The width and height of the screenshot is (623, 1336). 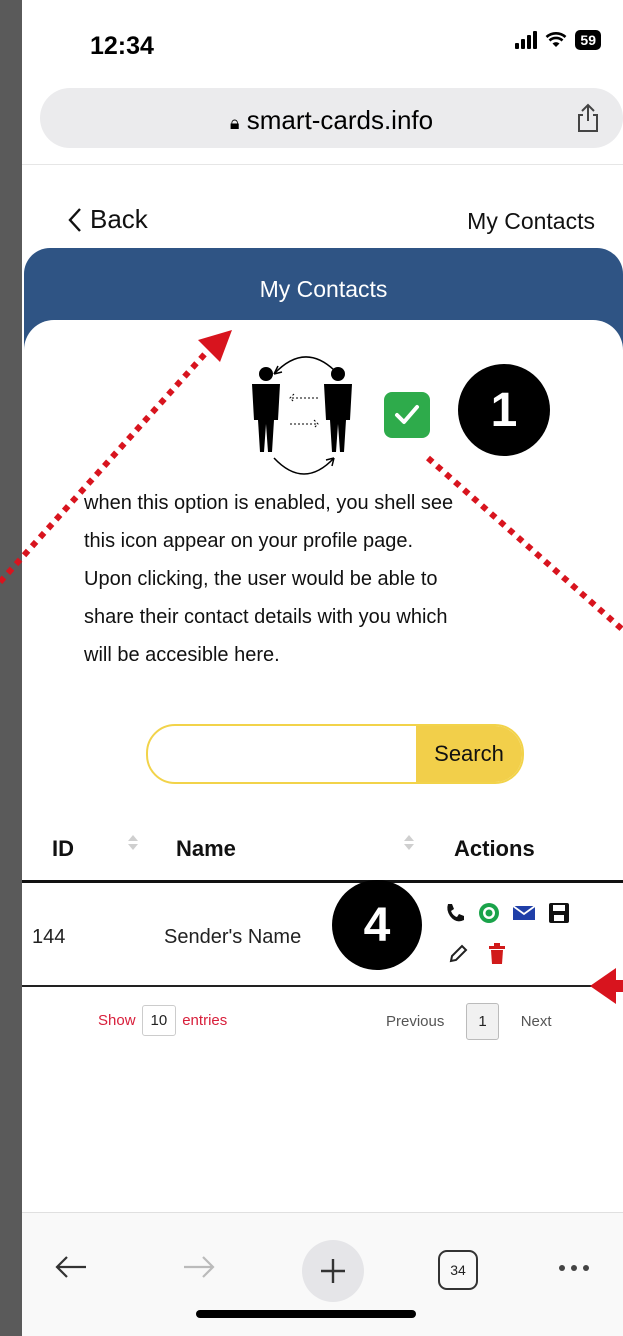 I want to click on phone-icon, so click(x=455, y=913).